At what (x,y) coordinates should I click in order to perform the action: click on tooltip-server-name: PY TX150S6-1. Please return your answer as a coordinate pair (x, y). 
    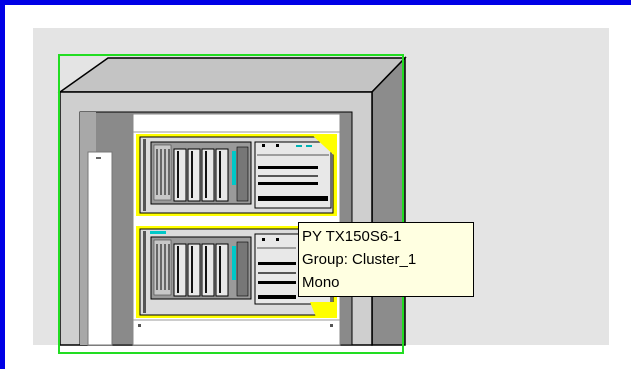
    Looking at the image, I should click on (352, 236).